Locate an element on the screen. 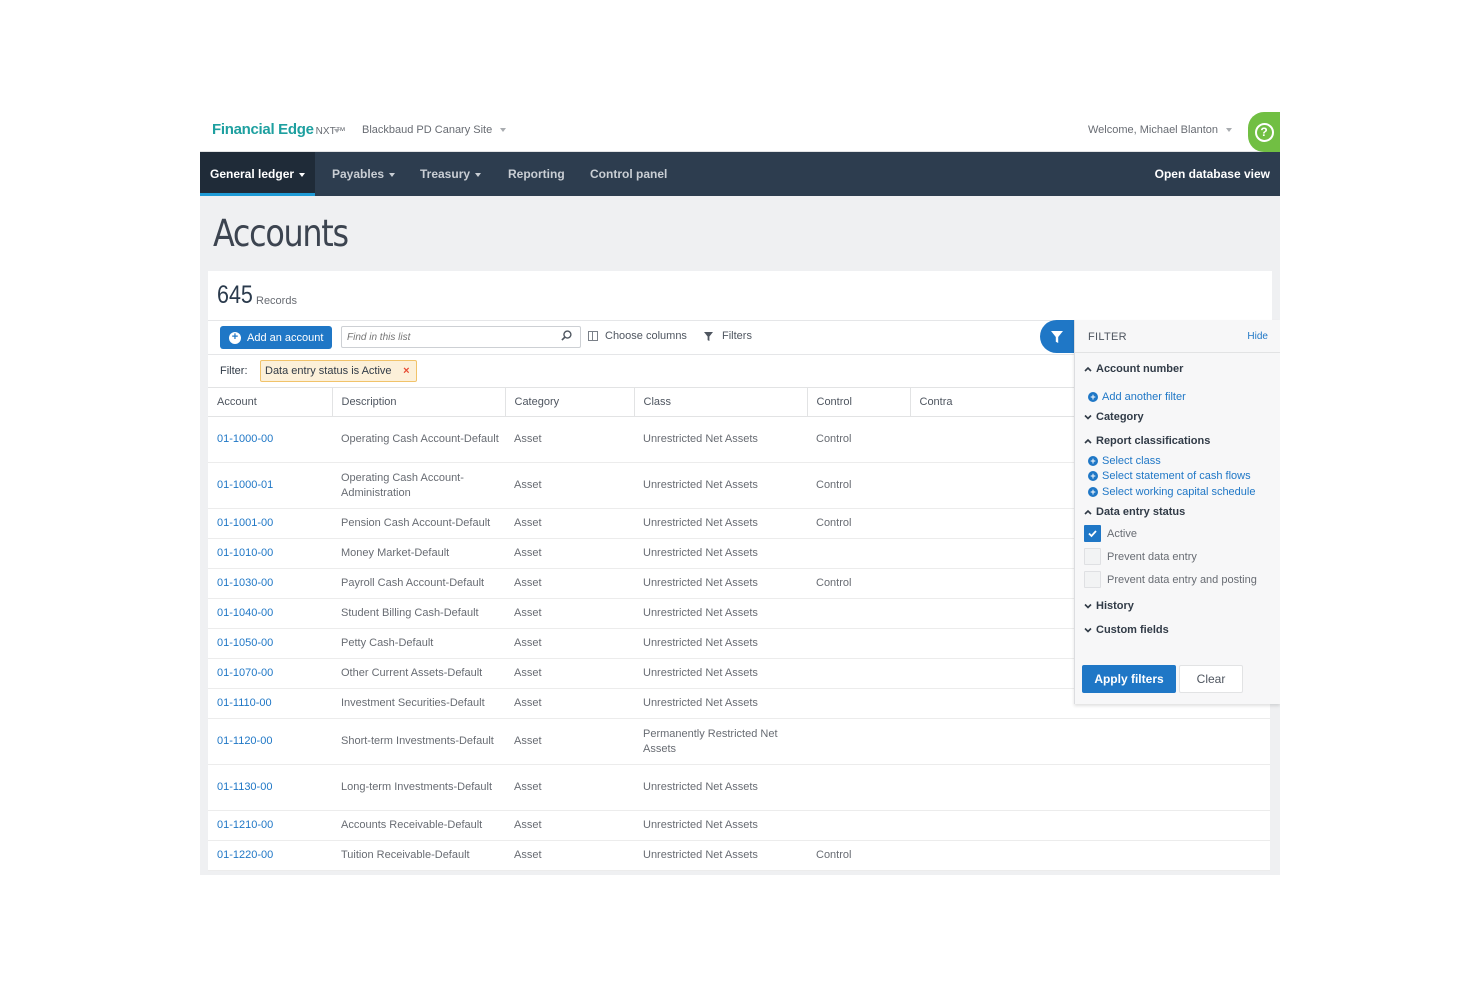 The height and width of the screenshot is (987, 1480). add-account-button: + Add an account is located at coordinates (276, 337).